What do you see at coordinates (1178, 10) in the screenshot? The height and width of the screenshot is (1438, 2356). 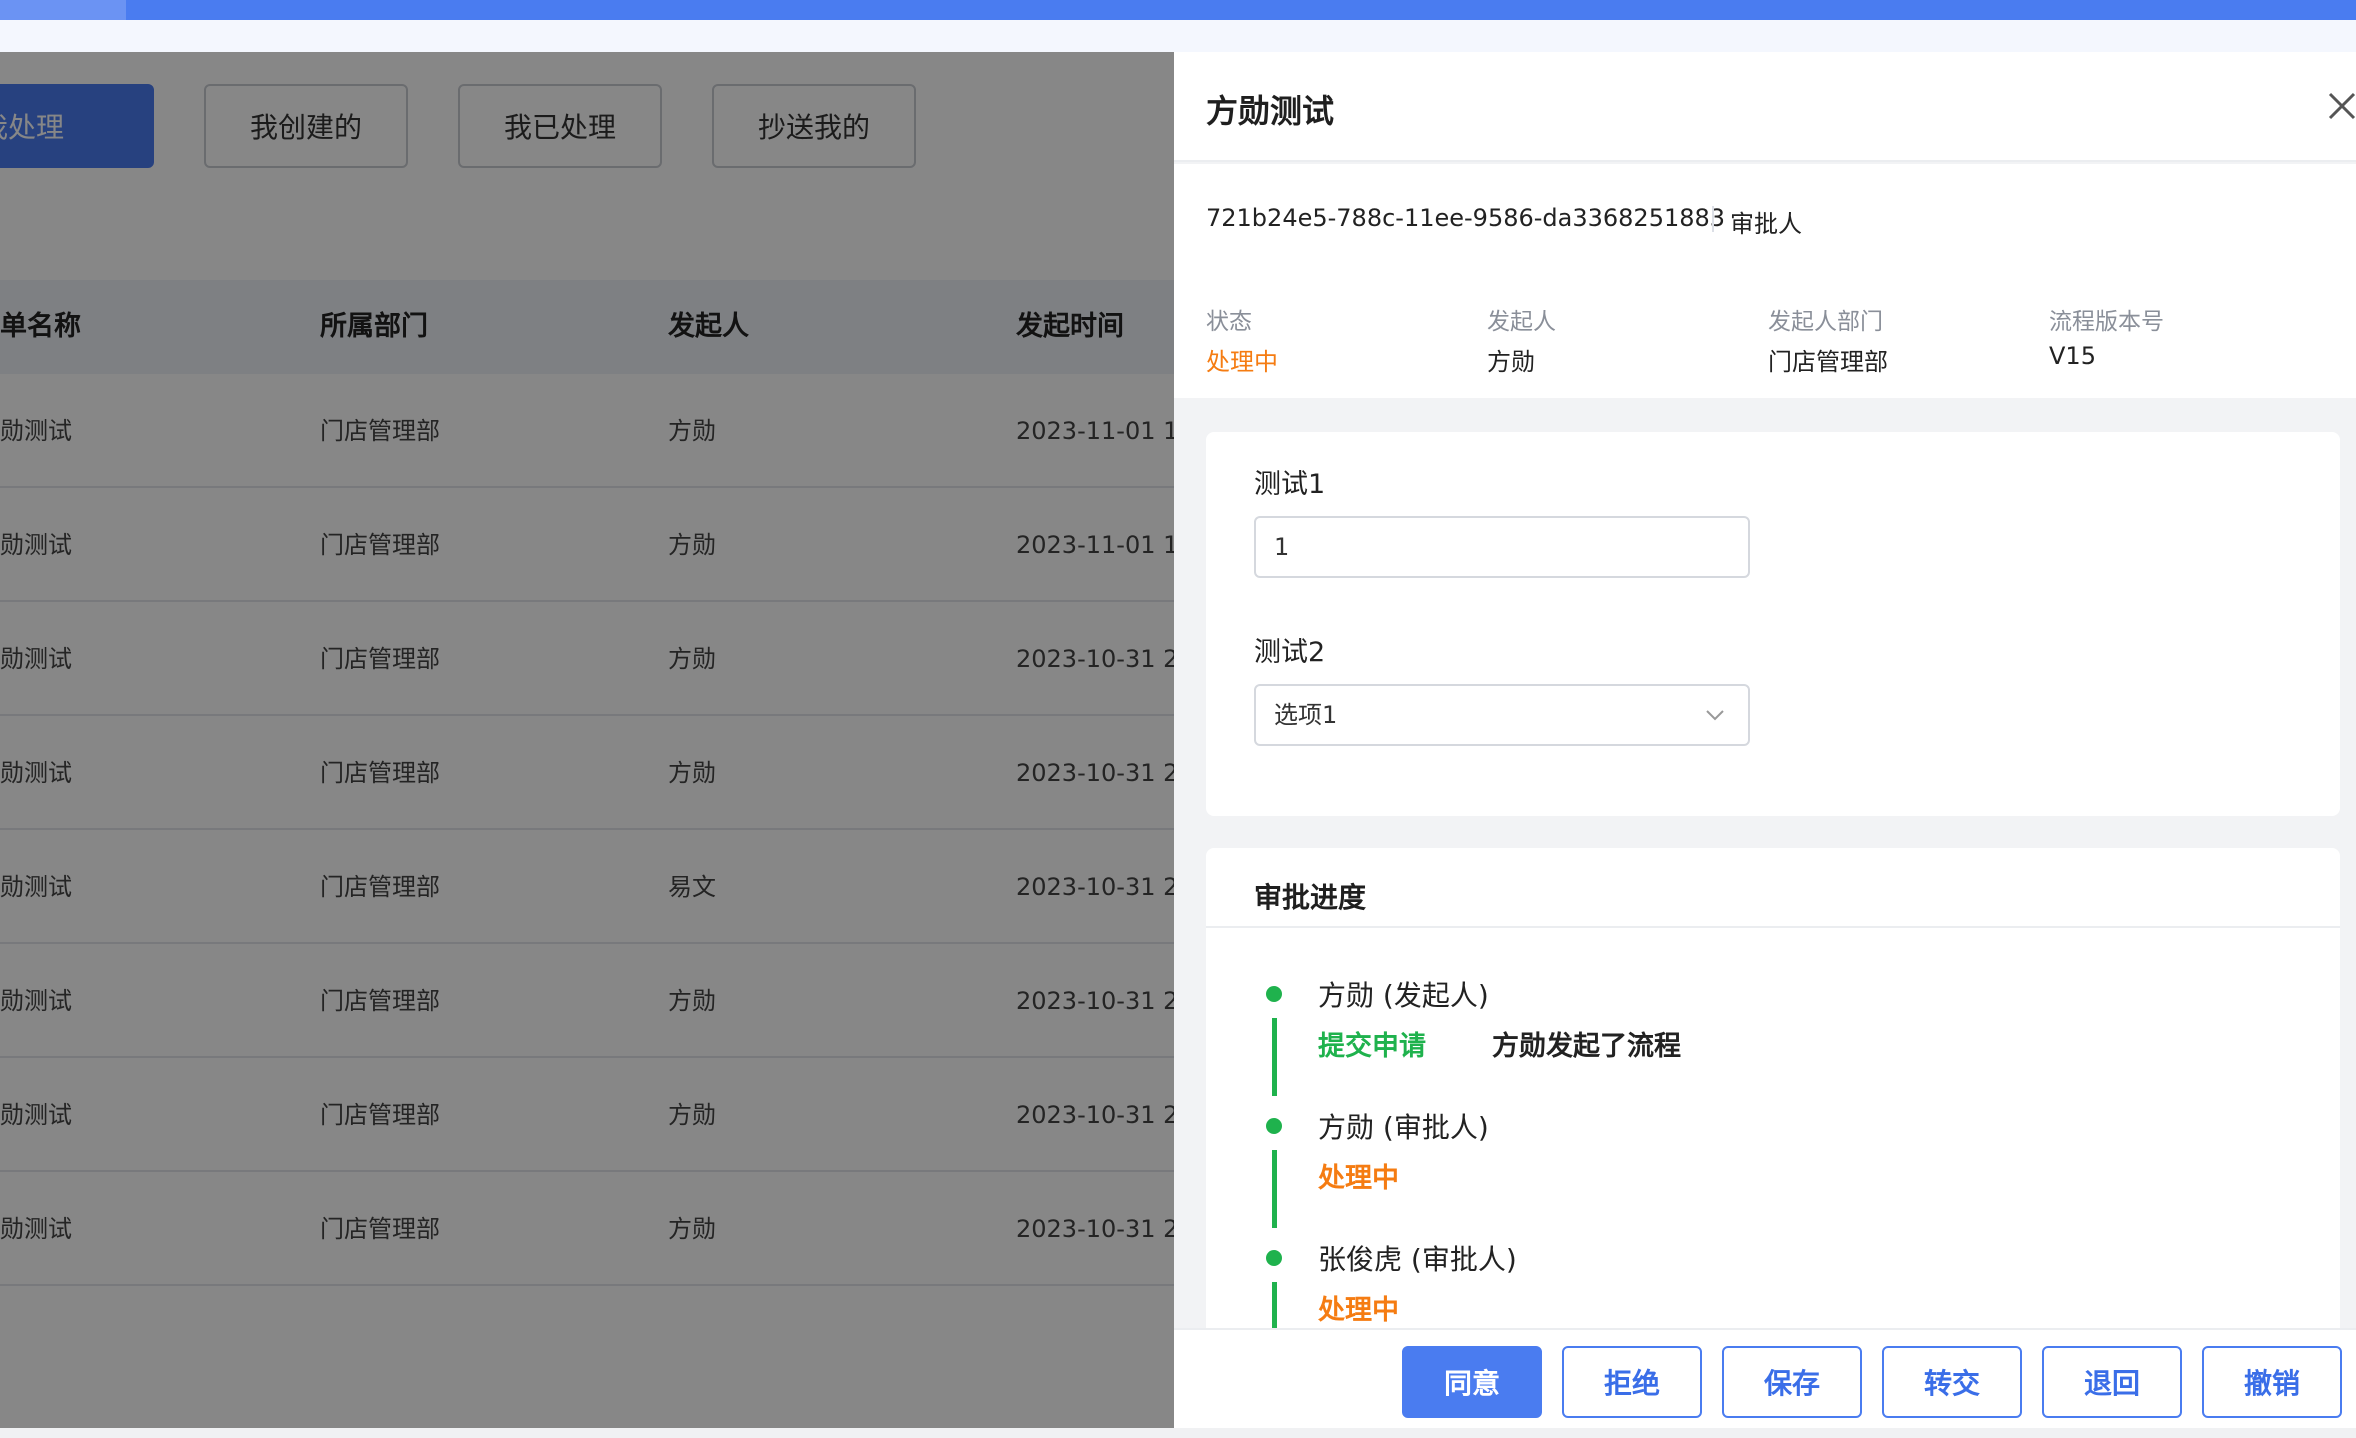 I see `top-nav-bar` at bounding box center [1178, 10].